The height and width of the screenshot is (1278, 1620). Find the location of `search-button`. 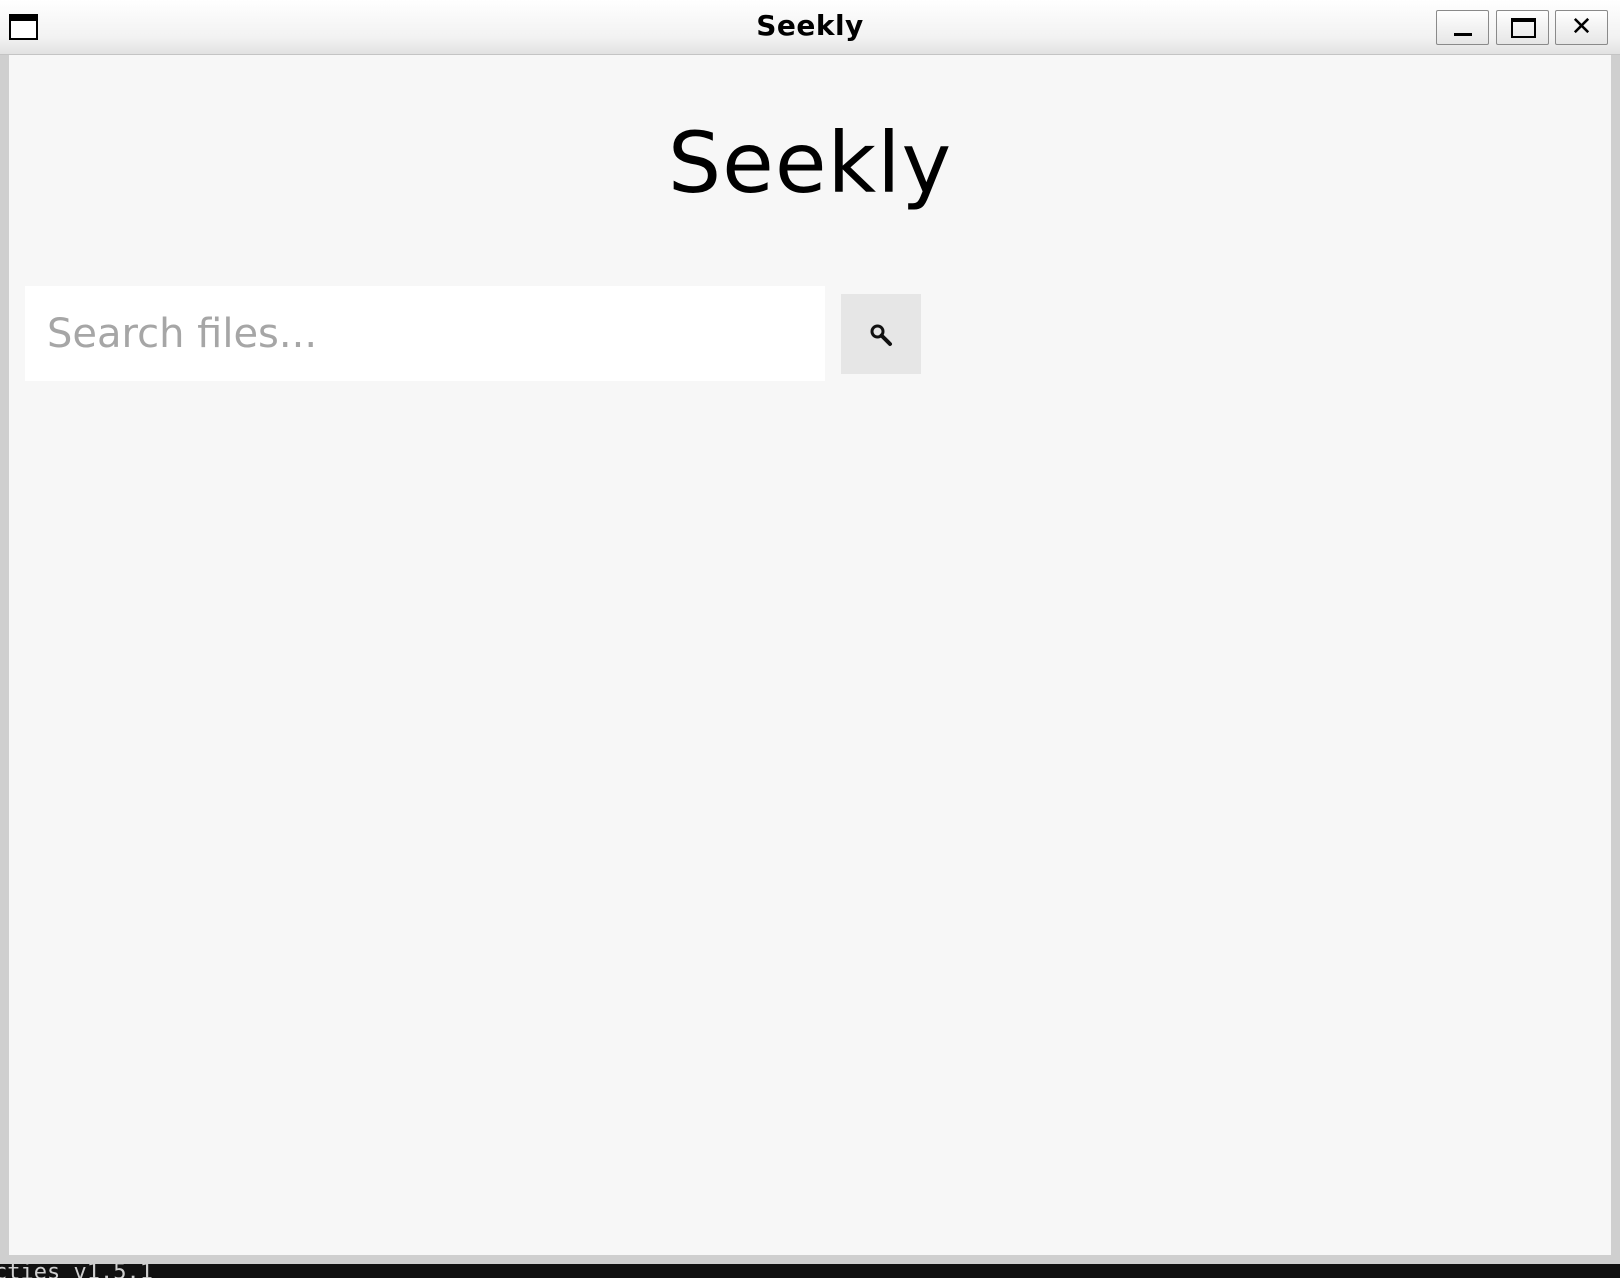

search-button is located at coordinates (881, 334).